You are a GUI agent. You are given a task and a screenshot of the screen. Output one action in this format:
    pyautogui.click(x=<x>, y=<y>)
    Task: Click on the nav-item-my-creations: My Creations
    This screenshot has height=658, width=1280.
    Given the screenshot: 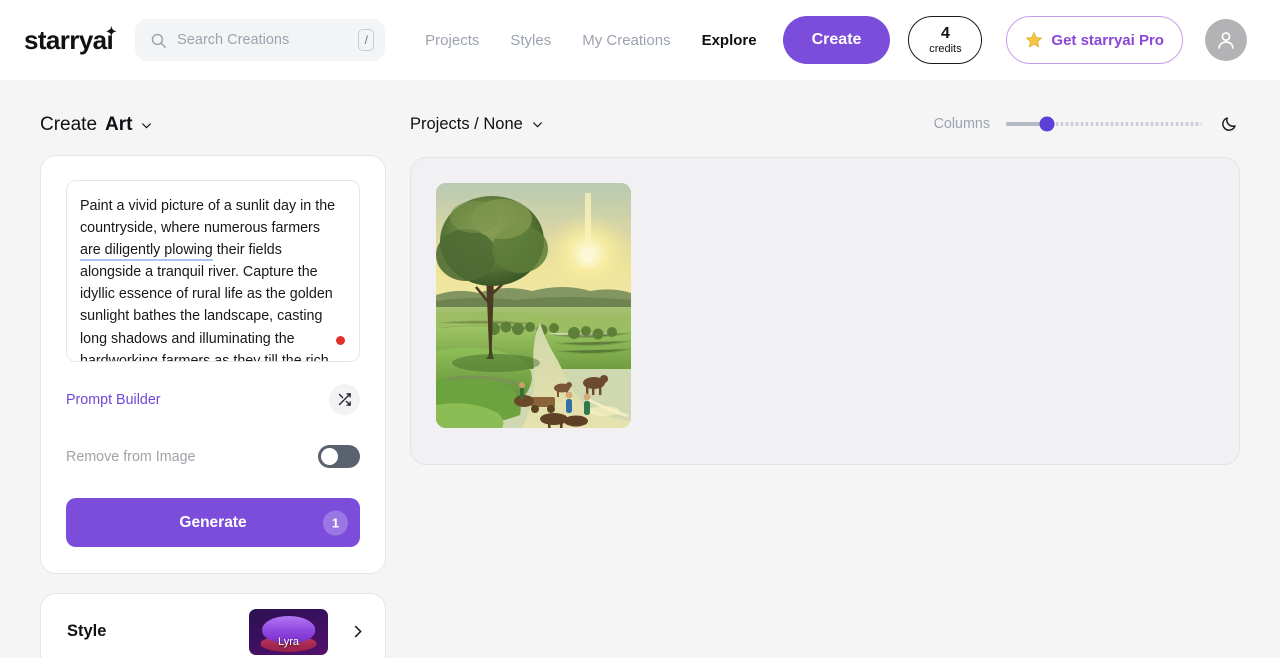 What is the action you would take?
    pyautogui.click(x=626, y=40)
    